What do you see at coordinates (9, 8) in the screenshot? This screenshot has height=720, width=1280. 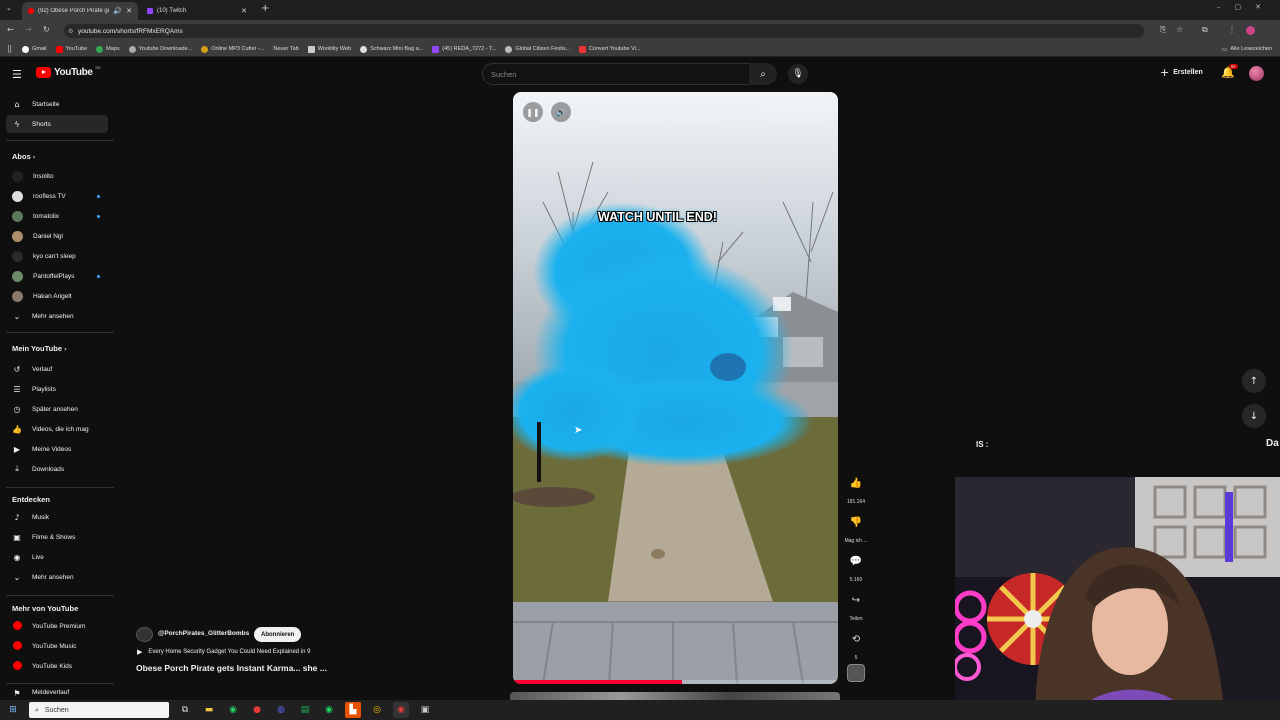 I see `tab-list-icon: ⌄` at bounding box center [9, 8].